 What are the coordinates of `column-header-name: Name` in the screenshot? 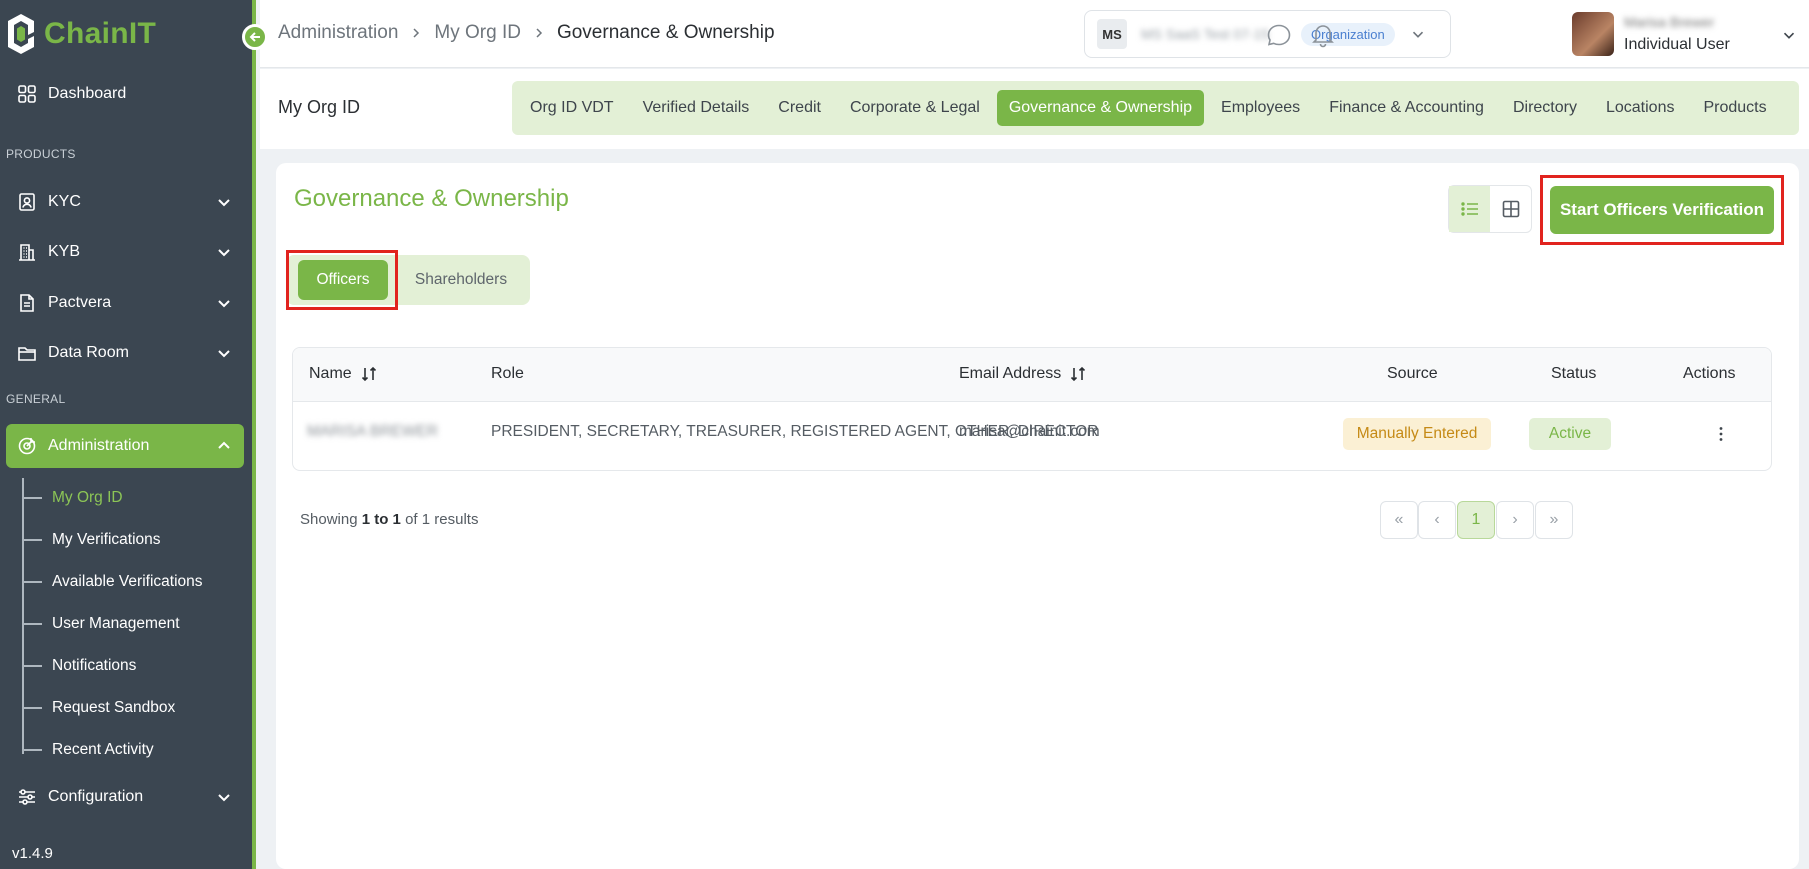 It's located at (343, 374).